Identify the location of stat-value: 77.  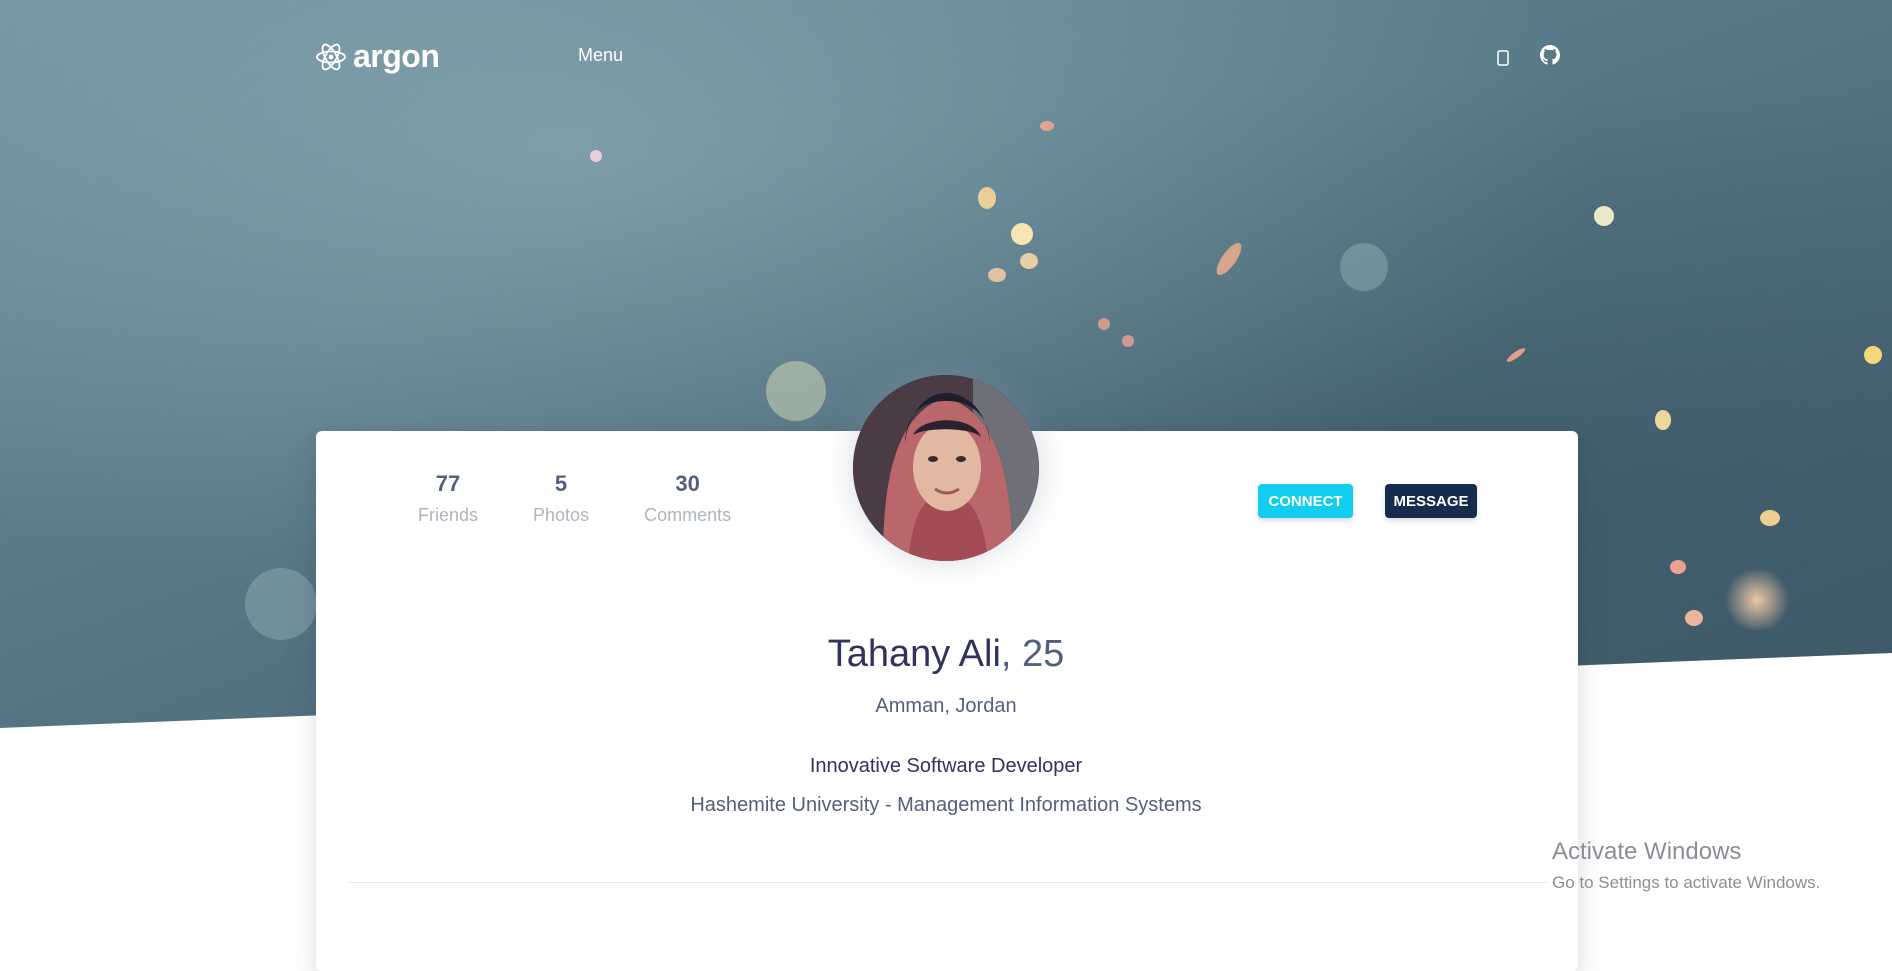
(448, 483).